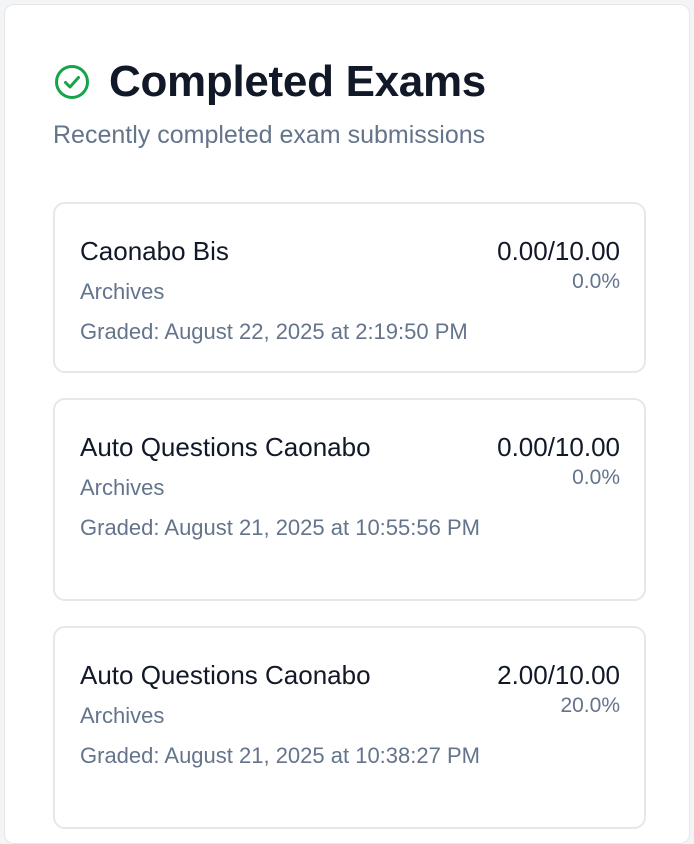 Image resolution: width=694 pixels, height=844 pixels. Describe the element at coordinates (558, 675) in the screenshot. I see `exam-score: 2.00/10.00` at that location.